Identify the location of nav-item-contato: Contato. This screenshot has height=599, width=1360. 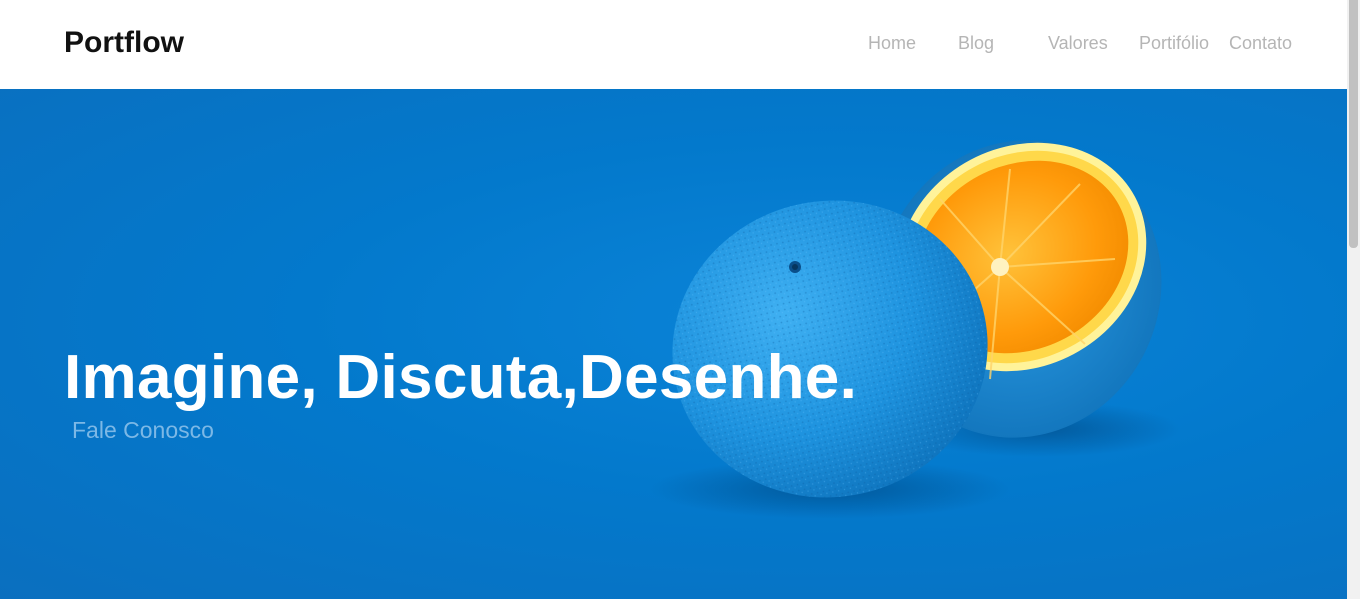
(1260, 43).